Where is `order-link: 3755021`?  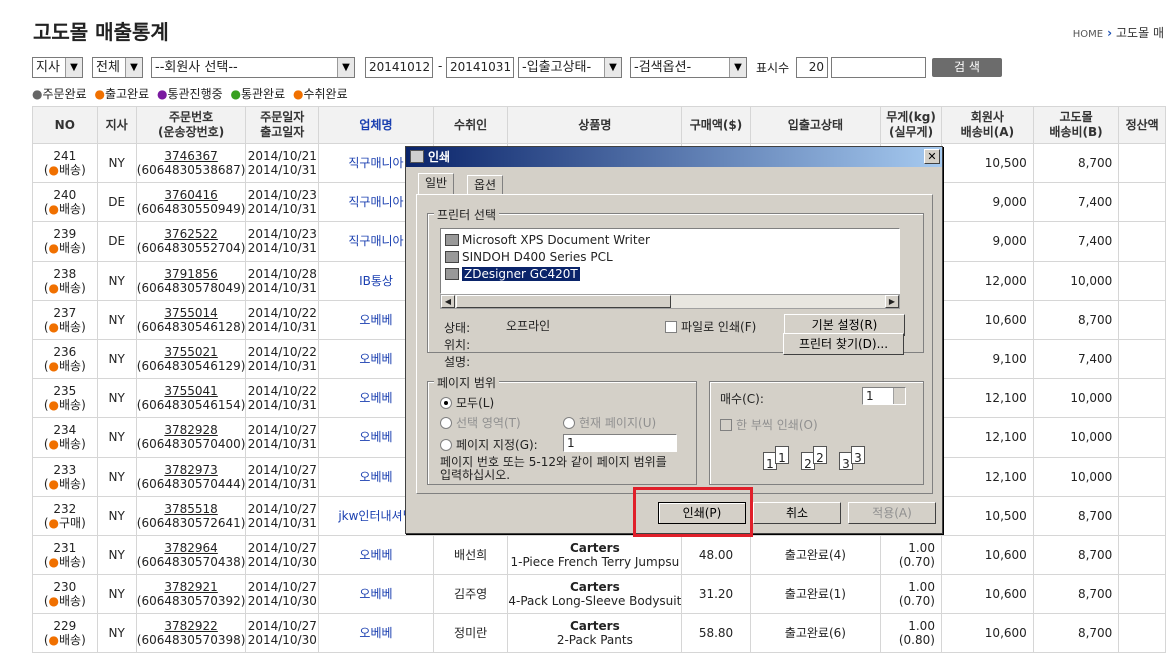
order-link: 3755021 is located at coordinates (191, 352).